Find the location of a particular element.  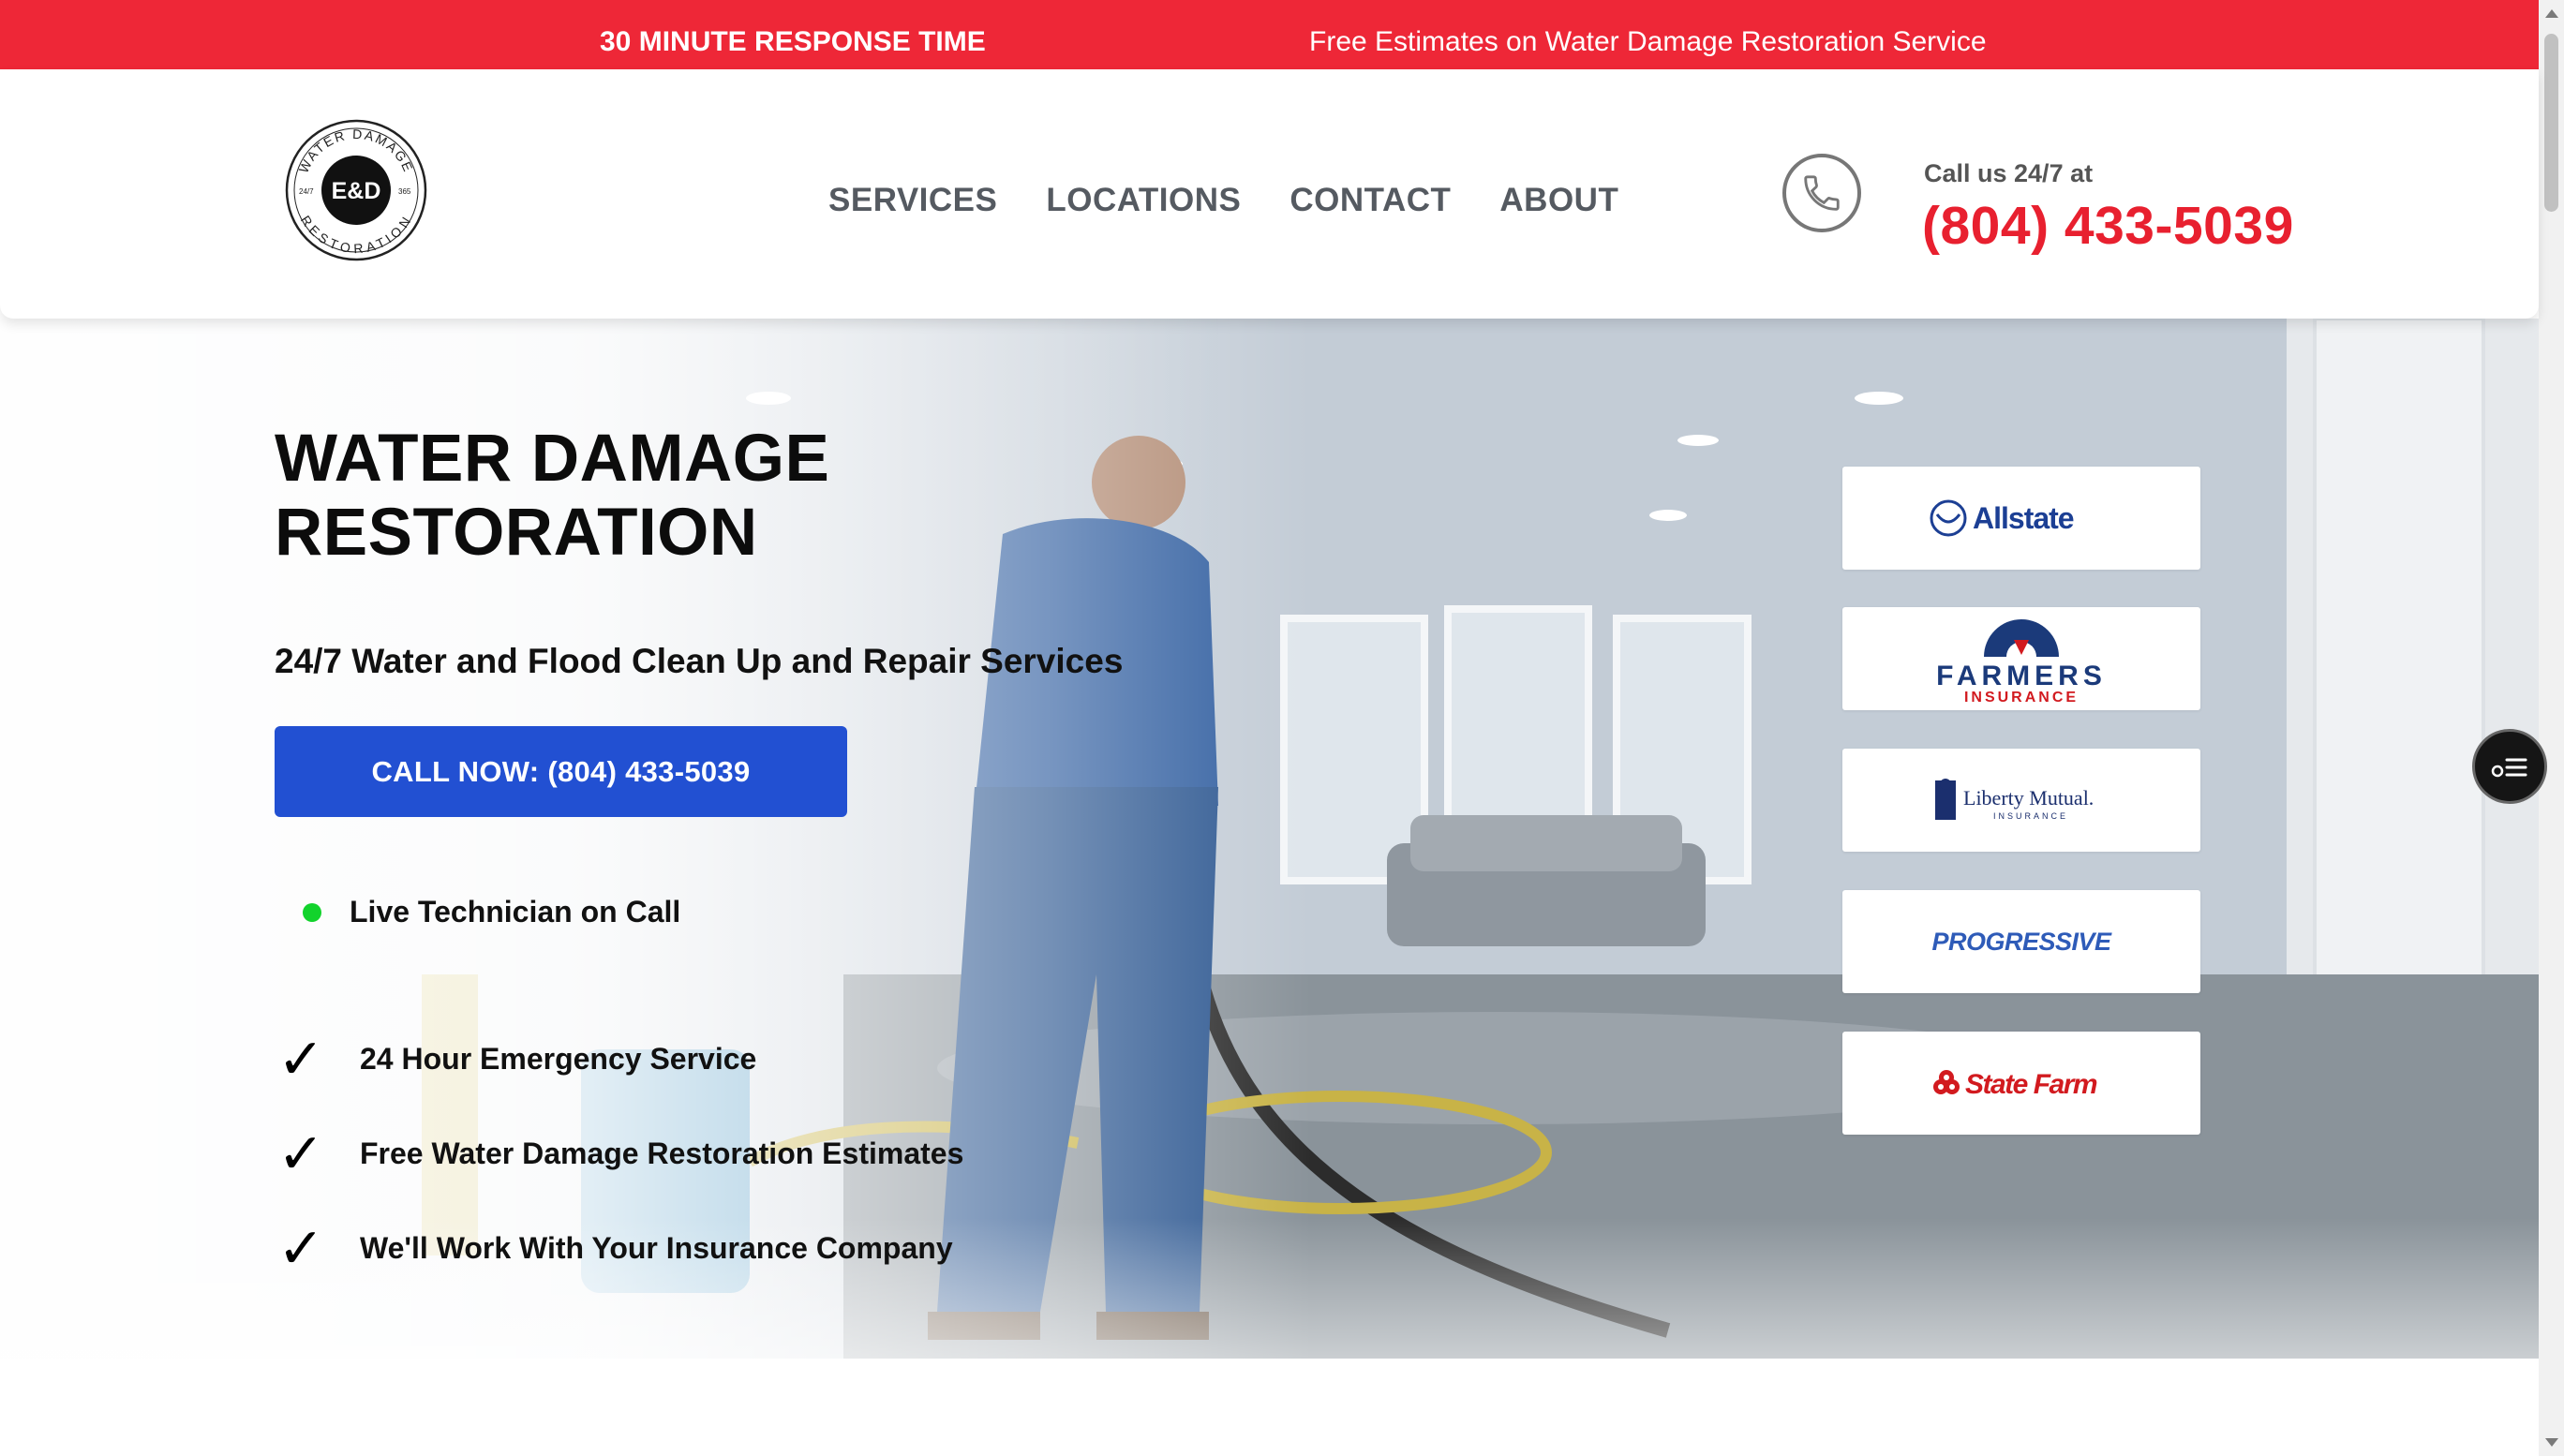

benefit-text: Free Water Damage Restoration Estimates is located at coordinates (662, 1153).